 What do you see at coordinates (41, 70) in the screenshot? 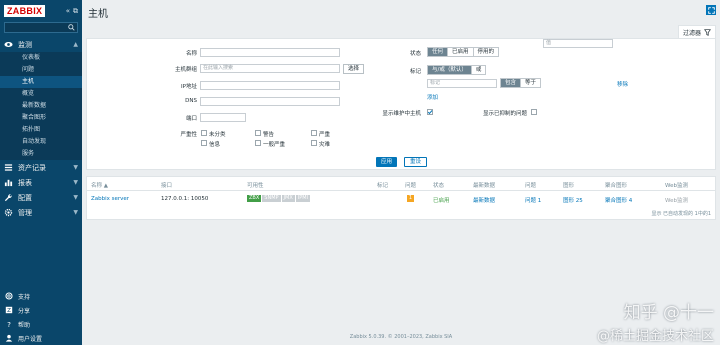
I see `submenu-problems: 问题` at bounding box center [41, 70].